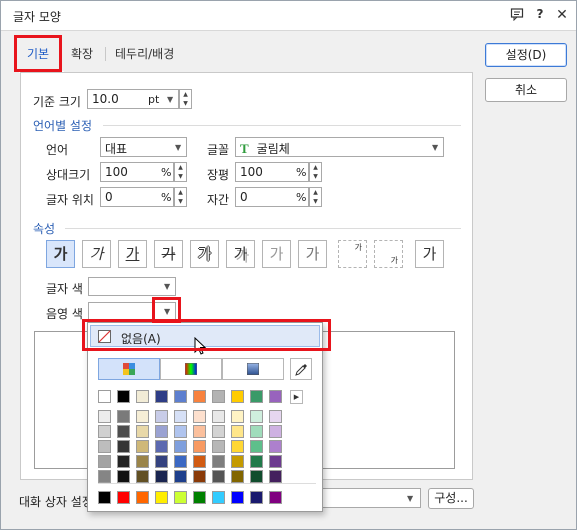  Describe the element at coordinates (276, 254) in the screenshot. I see `attr-emboss-button: 가` at that location.